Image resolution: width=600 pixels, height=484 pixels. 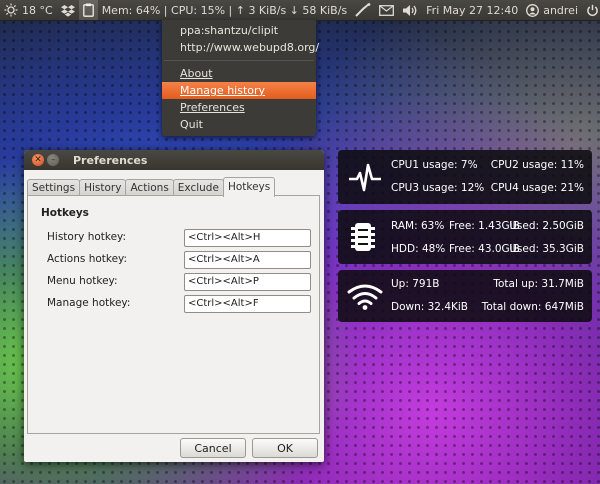 What do you see at coordinates (239, 124) in the screenshot?
I see `menu-item-quit: Quit` at bounding box center [239, 124].